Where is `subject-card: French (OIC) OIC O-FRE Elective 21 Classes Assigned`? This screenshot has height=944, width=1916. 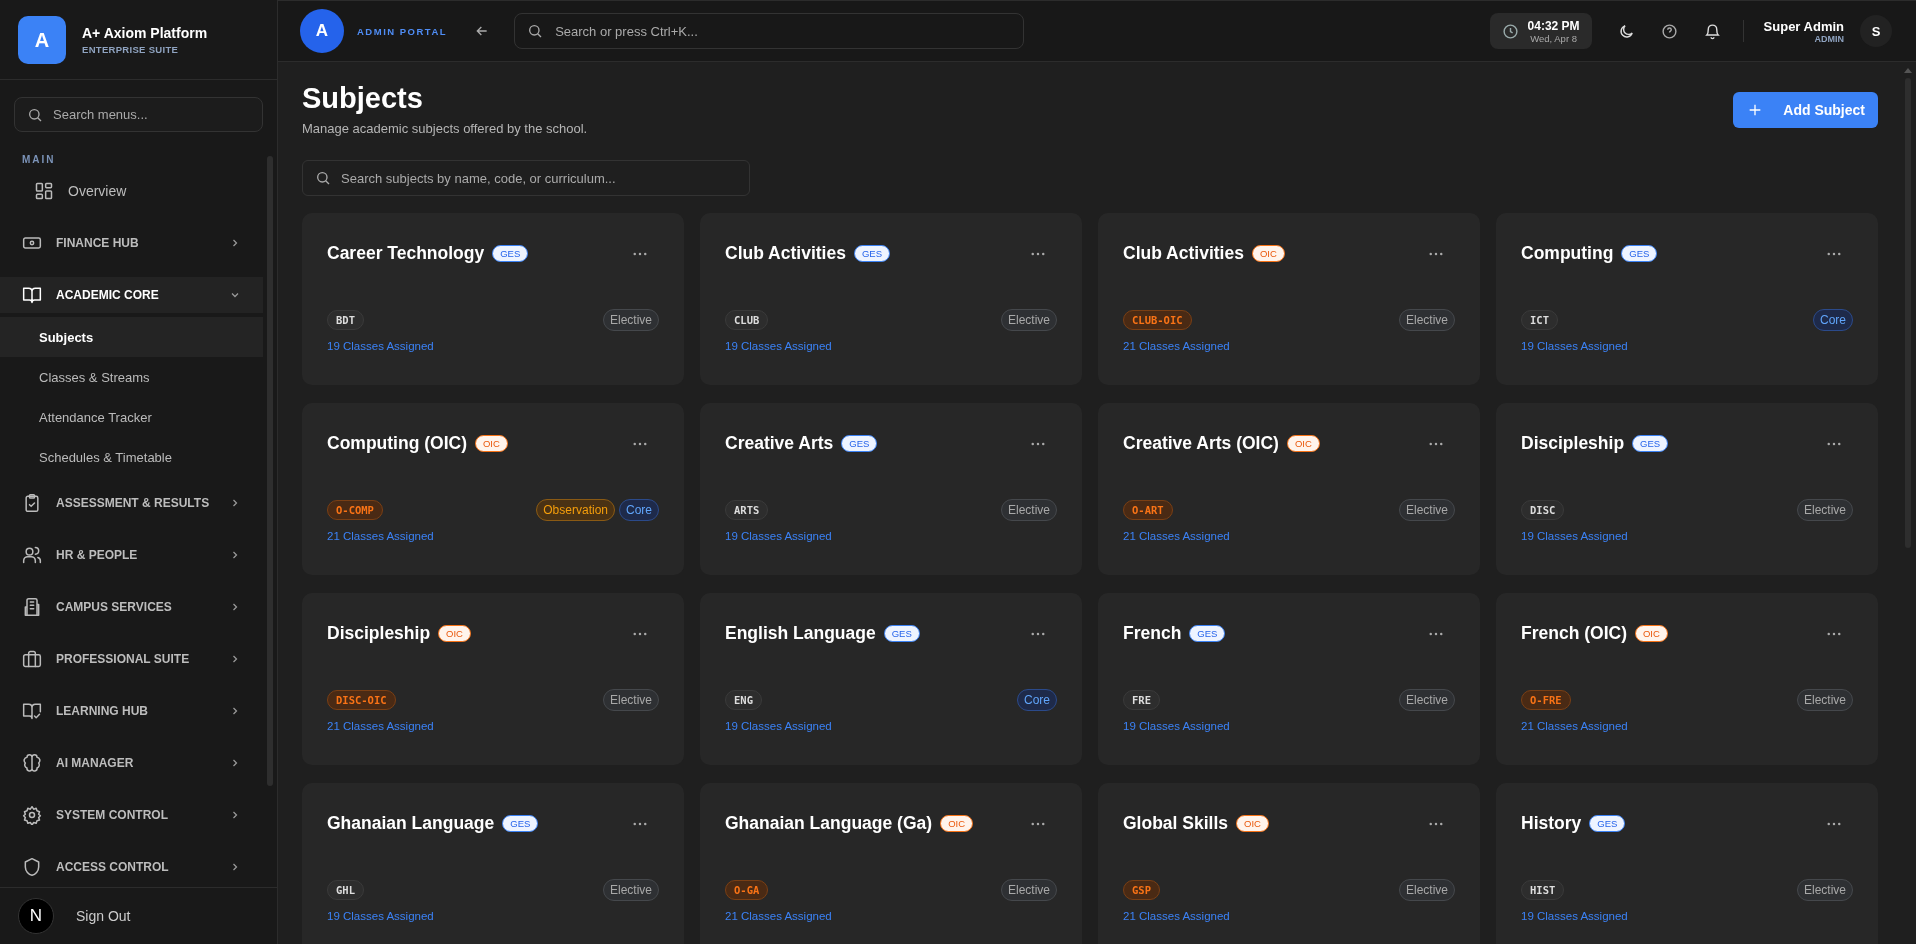 subject-card: French (OIC) OIC O-FRE Elective 21 Classes Assigned is located at coordinates (1687, 679).